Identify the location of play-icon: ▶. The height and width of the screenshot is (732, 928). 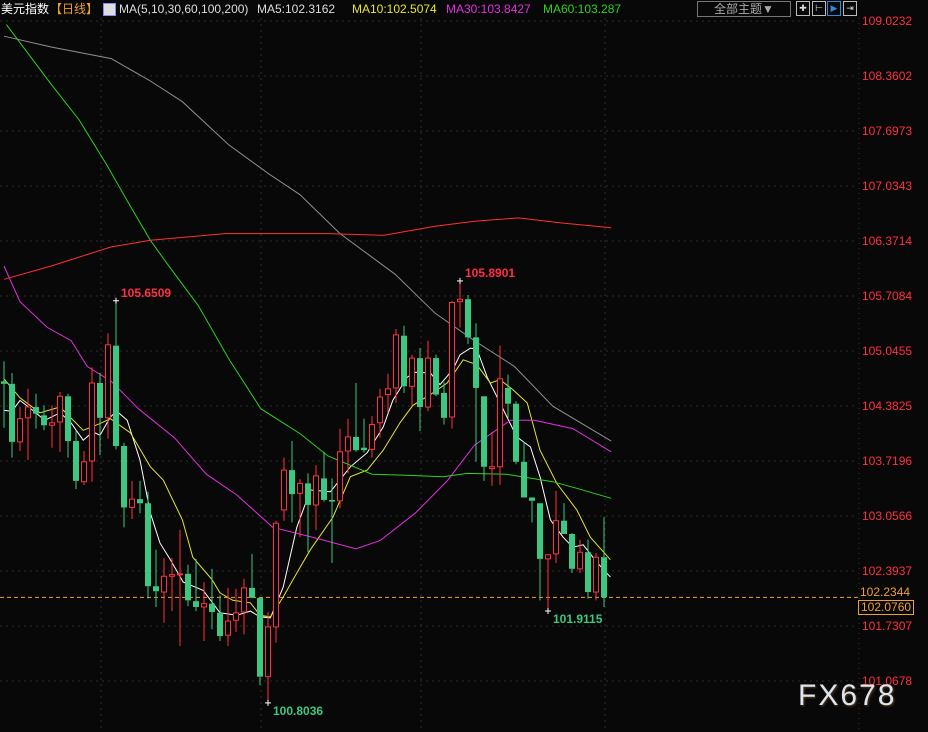
(834, 8).